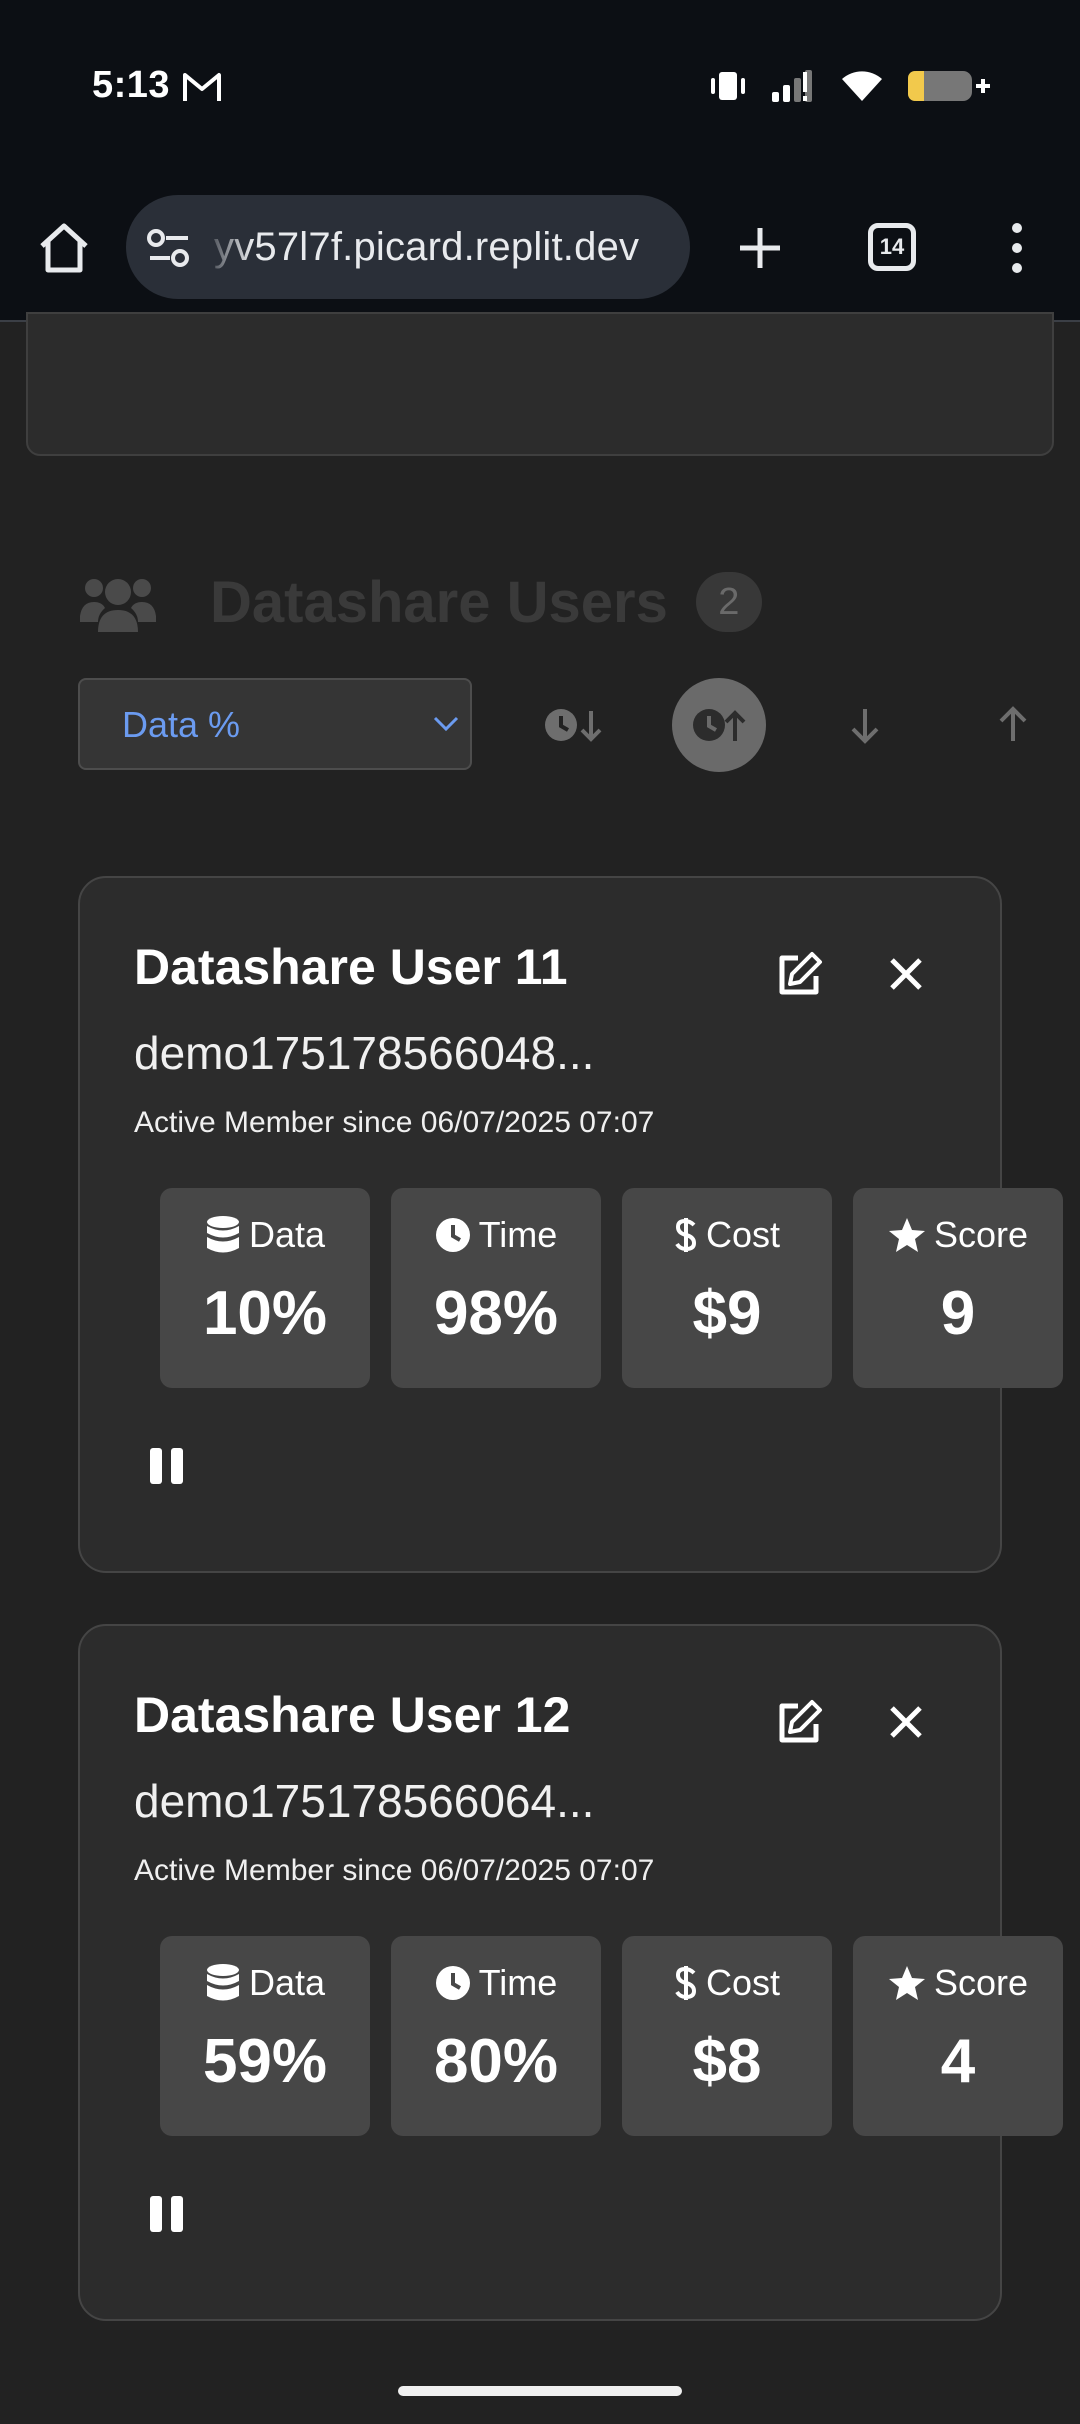  What do you see at coordinates (496, 2061) in the screenshot?
I see `stat-value: 80%` at bounding box center [496, 2061].